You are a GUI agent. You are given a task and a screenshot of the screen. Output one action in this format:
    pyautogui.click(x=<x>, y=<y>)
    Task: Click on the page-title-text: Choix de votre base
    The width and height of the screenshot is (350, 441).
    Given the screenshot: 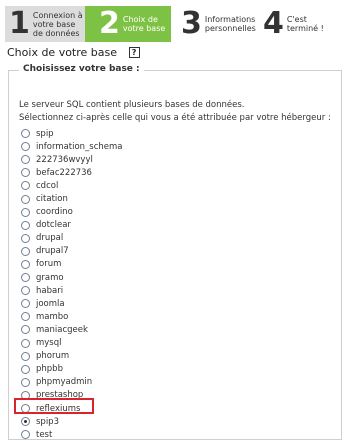 What is the action you would take?
    pyautogui.click(x=62, y=52)
    